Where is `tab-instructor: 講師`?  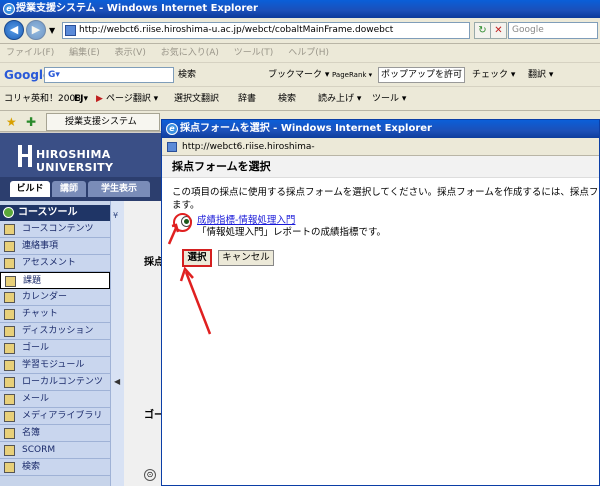
tab-instructor: 講師 is located at coordinates (69, 189).